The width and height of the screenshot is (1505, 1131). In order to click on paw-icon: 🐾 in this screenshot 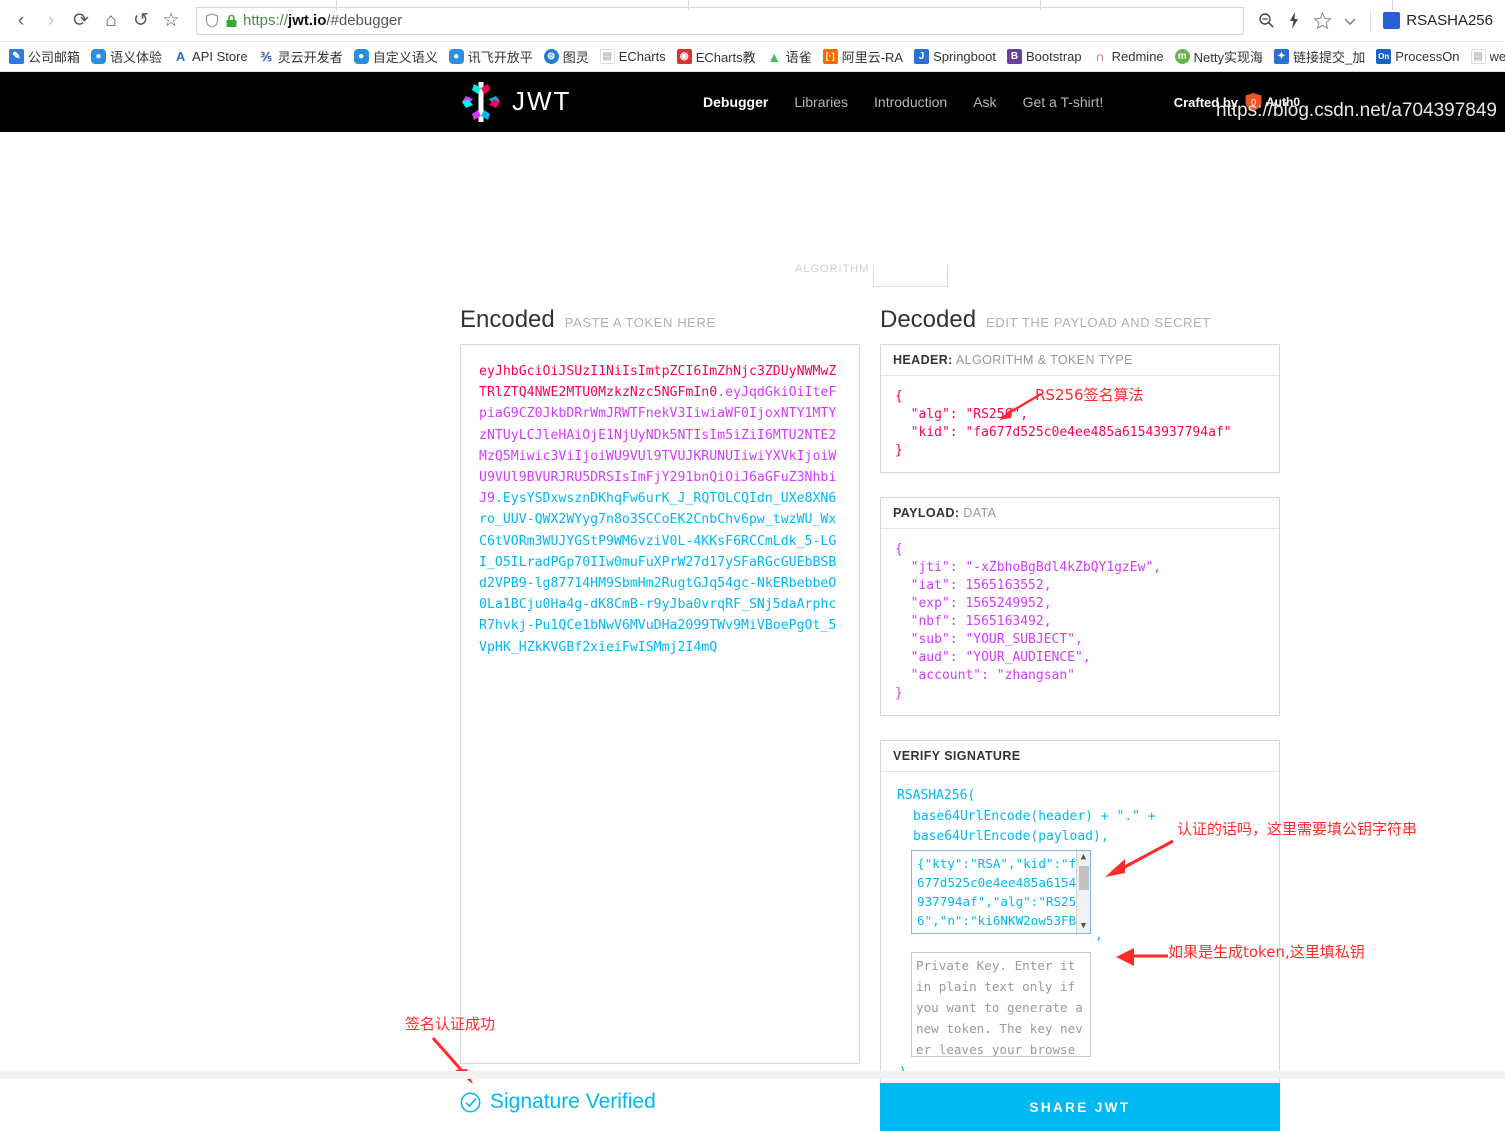, I will do `click(1392, 20)`.